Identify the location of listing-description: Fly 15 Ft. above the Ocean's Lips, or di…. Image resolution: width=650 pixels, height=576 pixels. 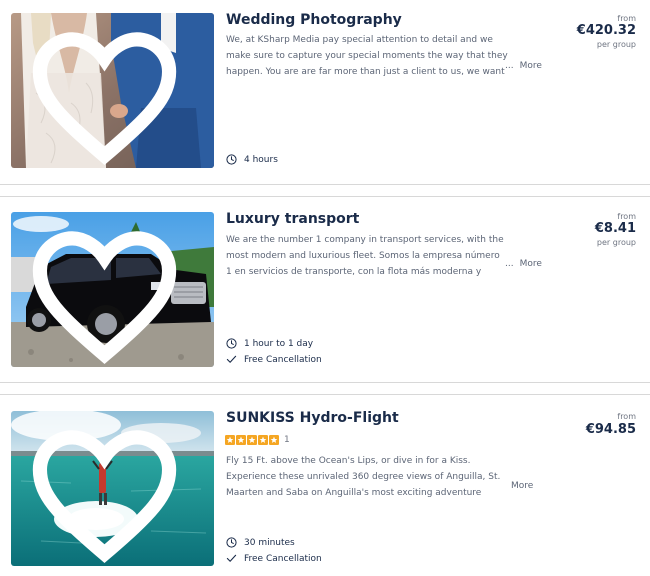
(363, 477).